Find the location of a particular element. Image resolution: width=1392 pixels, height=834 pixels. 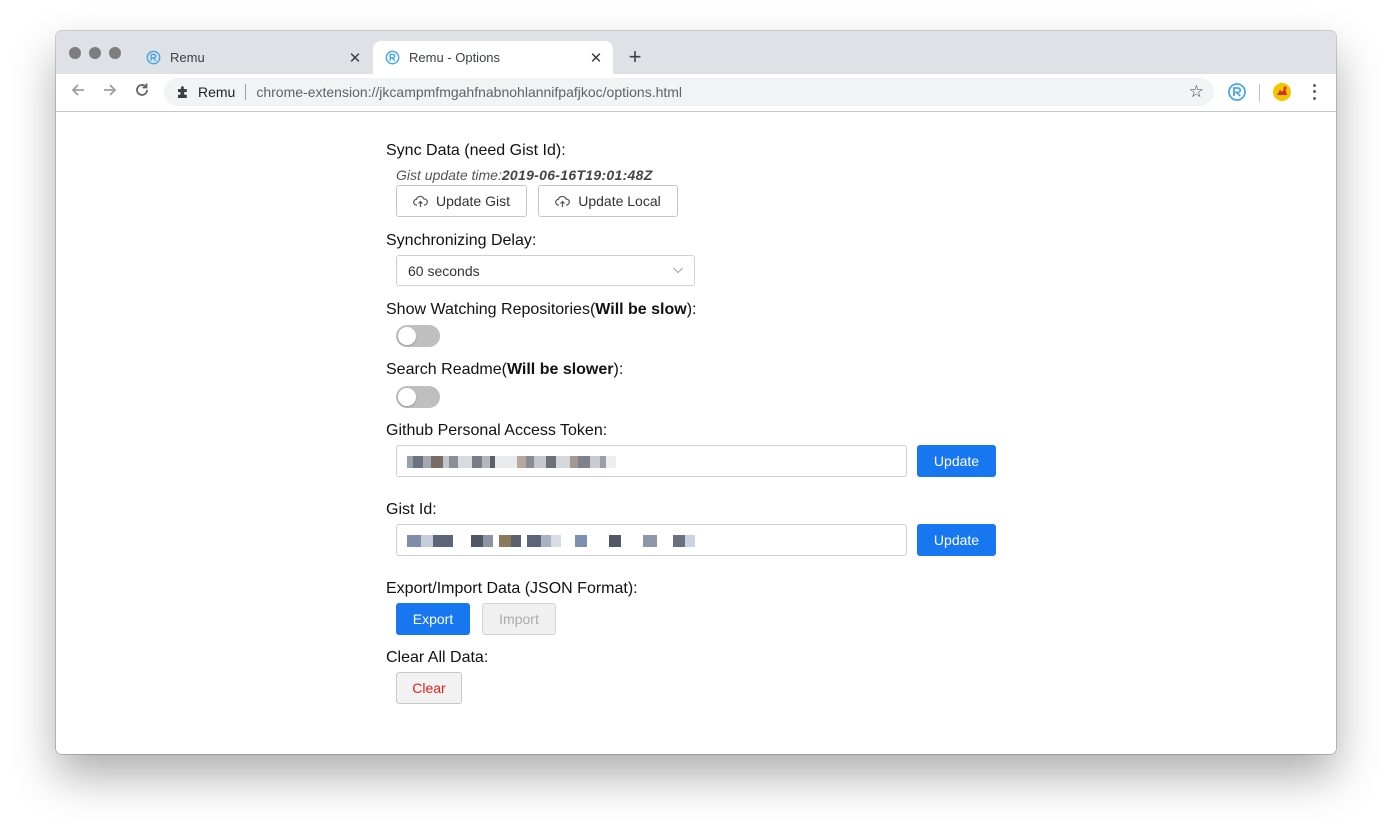

avatar is located at coordinates (1282, 92).